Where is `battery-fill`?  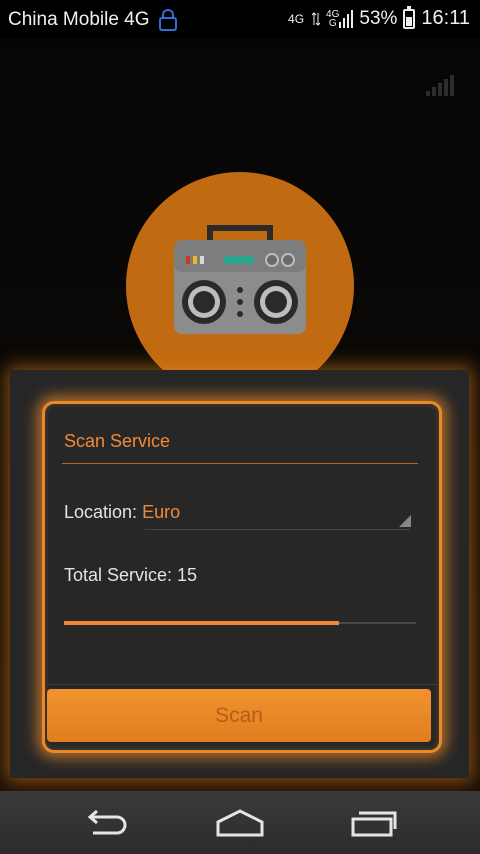 battery-fill is located at coordinates (409, 21).